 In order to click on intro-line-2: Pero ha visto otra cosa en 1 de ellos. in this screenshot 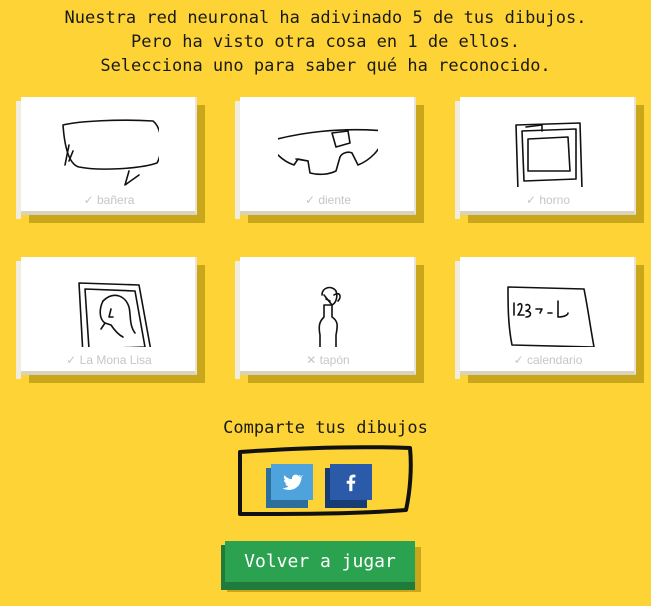, I will do `click(325, 42)`.